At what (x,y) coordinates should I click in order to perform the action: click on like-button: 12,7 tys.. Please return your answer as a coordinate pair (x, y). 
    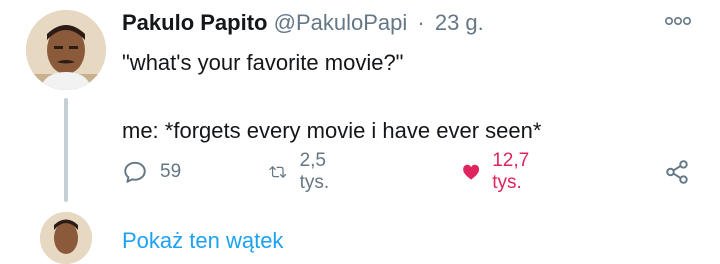
    Looking at the image, I should click on (500, 171).